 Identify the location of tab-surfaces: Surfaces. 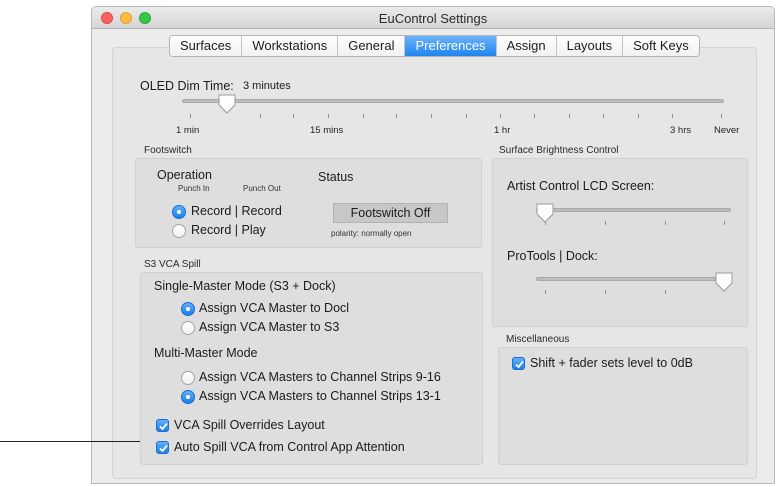
(206, 46).